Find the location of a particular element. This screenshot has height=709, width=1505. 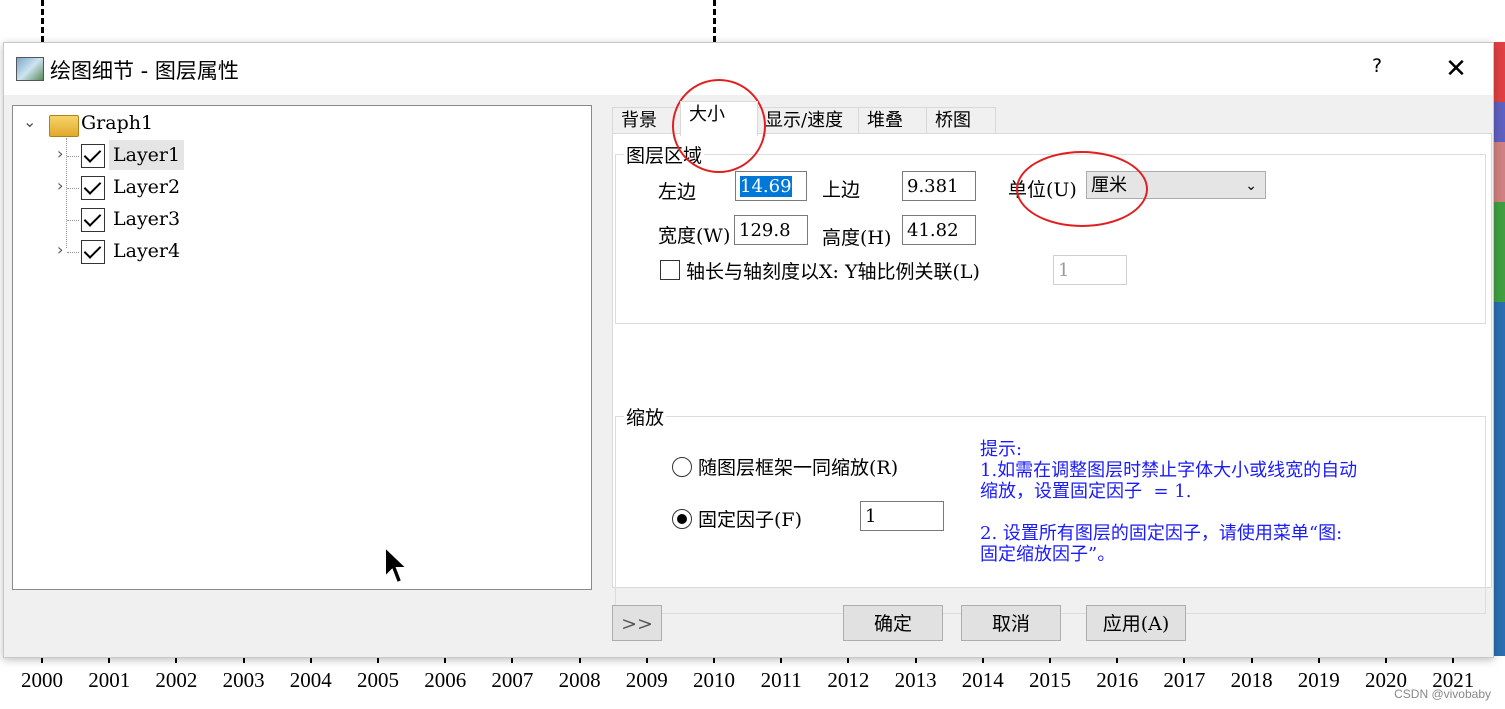

title-bar: 绘图细节 - 图层属性 ? ✕ is located at coordinates (748, 69).